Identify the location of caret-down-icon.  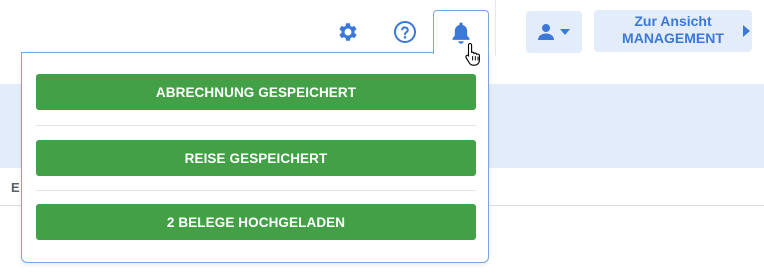
(565, 32).